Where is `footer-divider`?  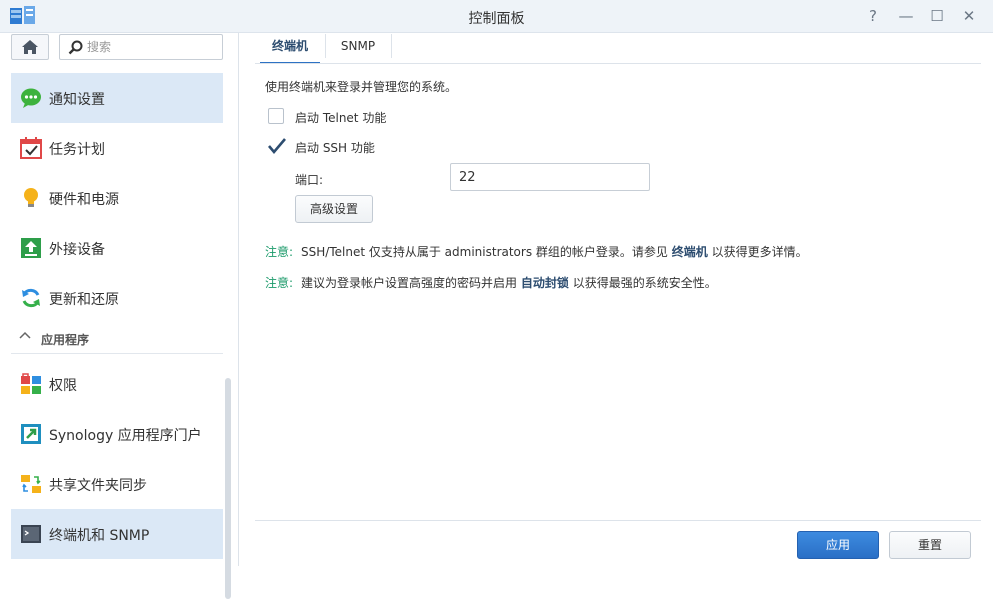 footer-divider is located at coordinates (618, 520).